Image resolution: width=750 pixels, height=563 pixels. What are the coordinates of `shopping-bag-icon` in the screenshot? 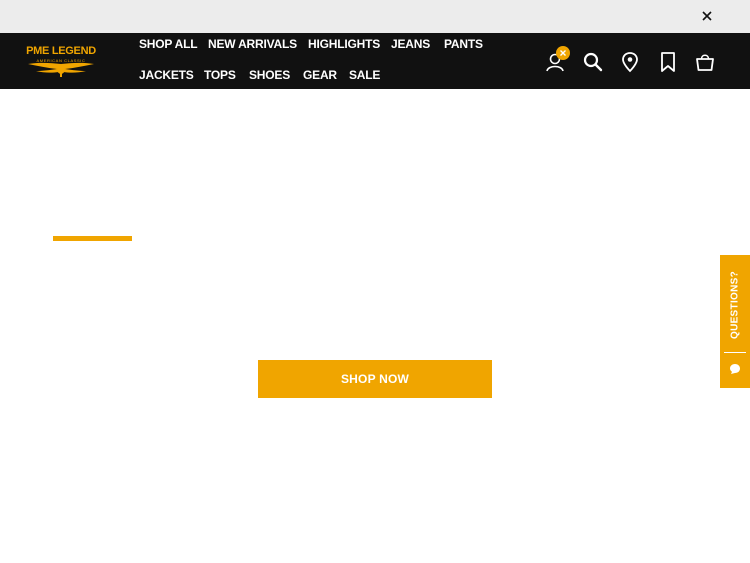 It's located at (705, 62).